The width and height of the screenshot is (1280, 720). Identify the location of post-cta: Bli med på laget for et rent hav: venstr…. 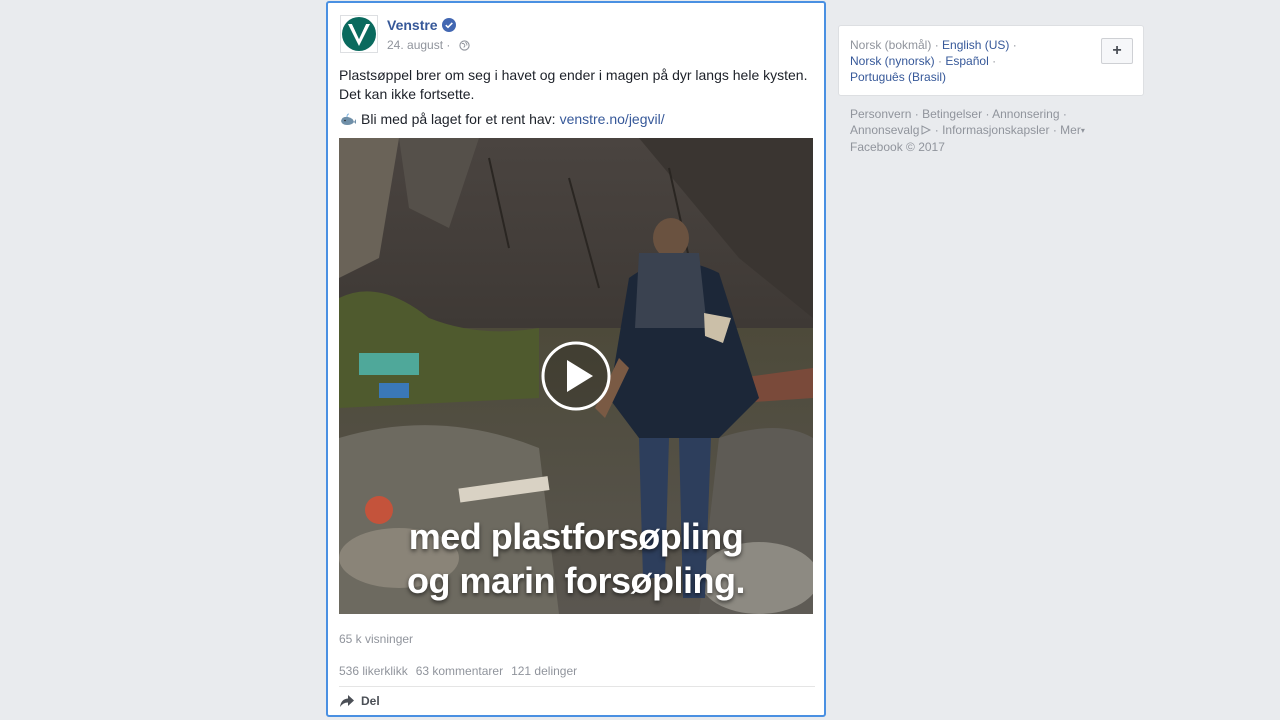
(502, 119).